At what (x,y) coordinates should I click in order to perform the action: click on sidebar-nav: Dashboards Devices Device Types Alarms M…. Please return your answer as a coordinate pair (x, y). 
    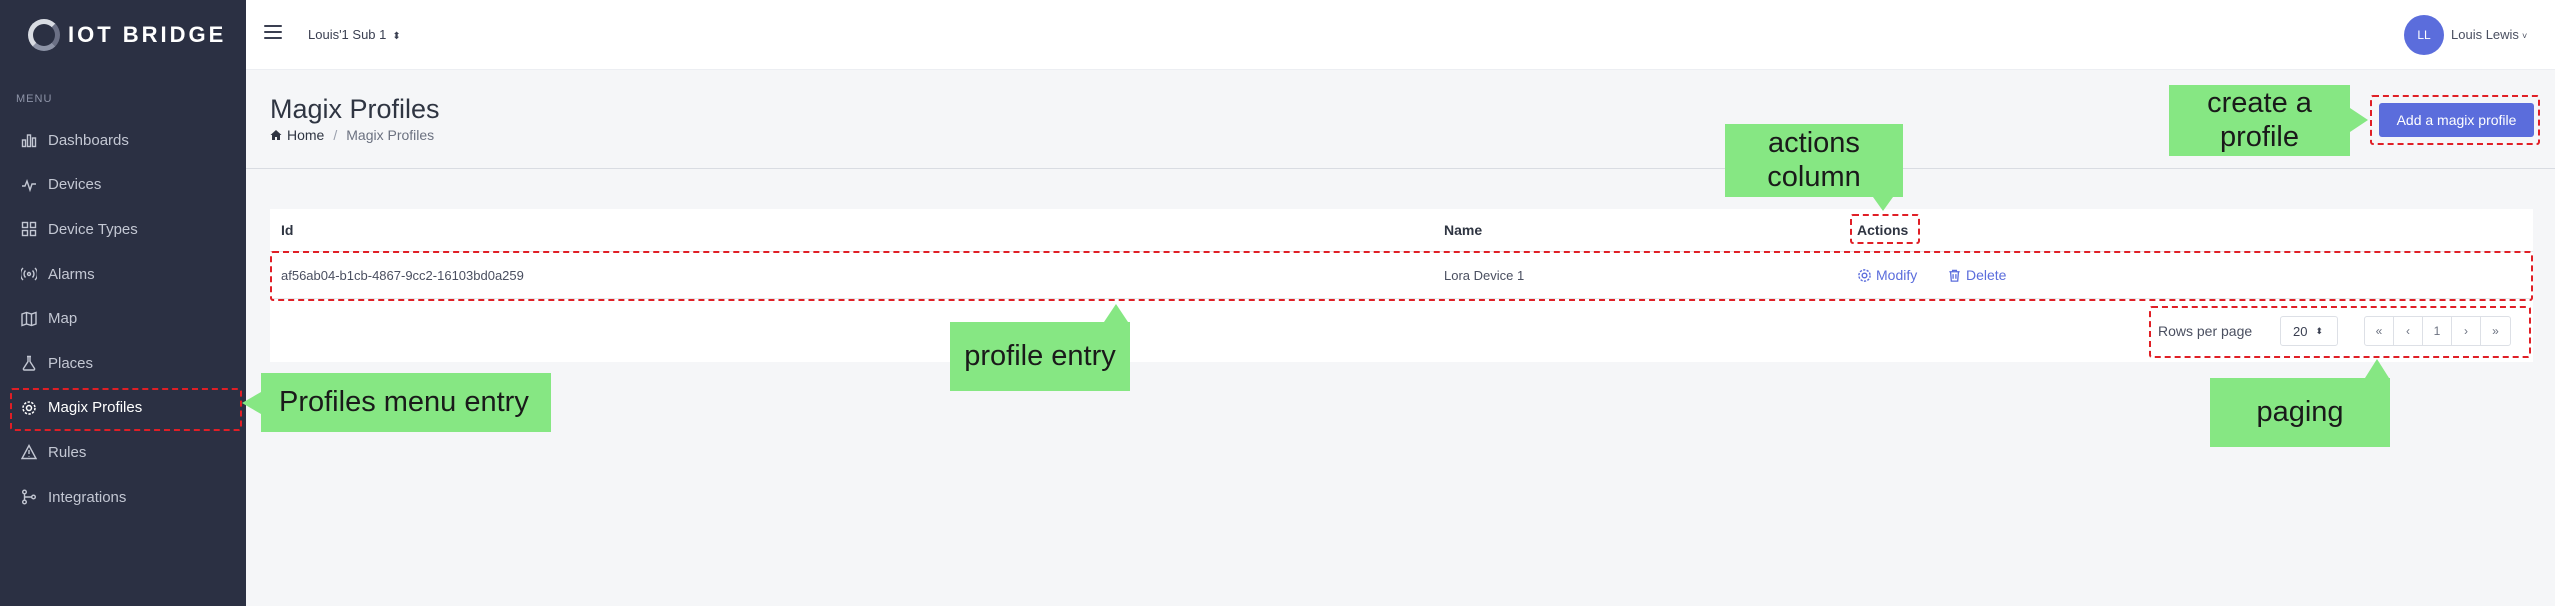
    Looking at the image, I should click on (123, 318).